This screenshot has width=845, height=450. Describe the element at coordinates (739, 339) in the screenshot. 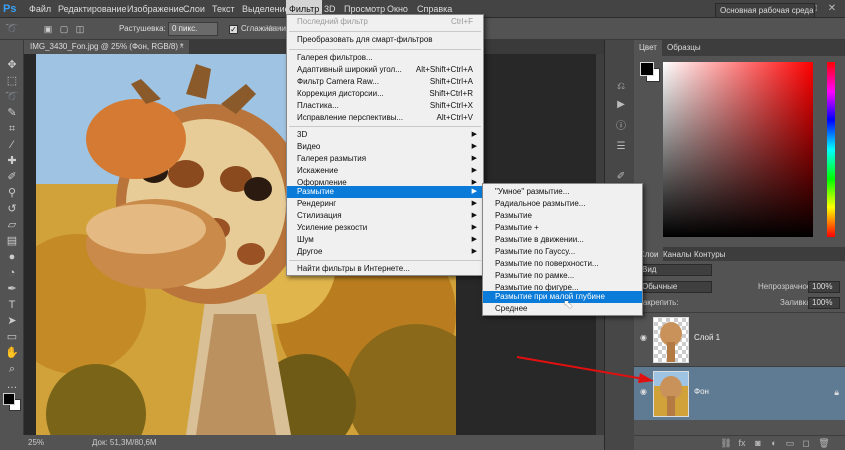

I see `layer-row: ◉ Слой 1` at that location.